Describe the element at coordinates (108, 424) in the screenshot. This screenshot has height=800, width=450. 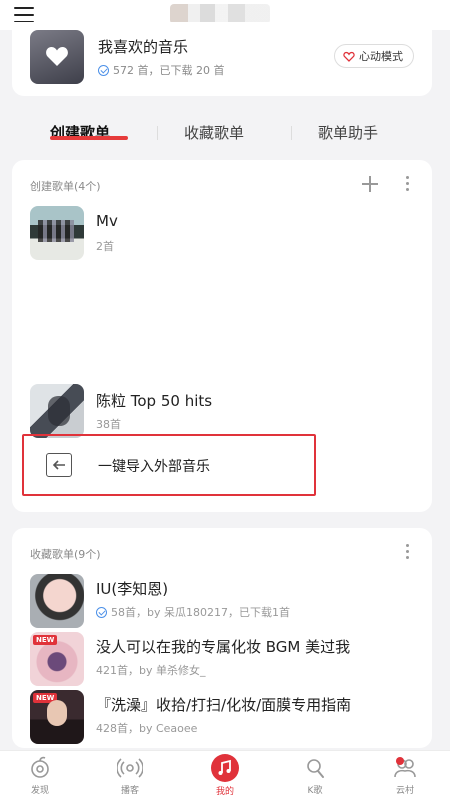
I see `playlist-meta: 38首` at that location.